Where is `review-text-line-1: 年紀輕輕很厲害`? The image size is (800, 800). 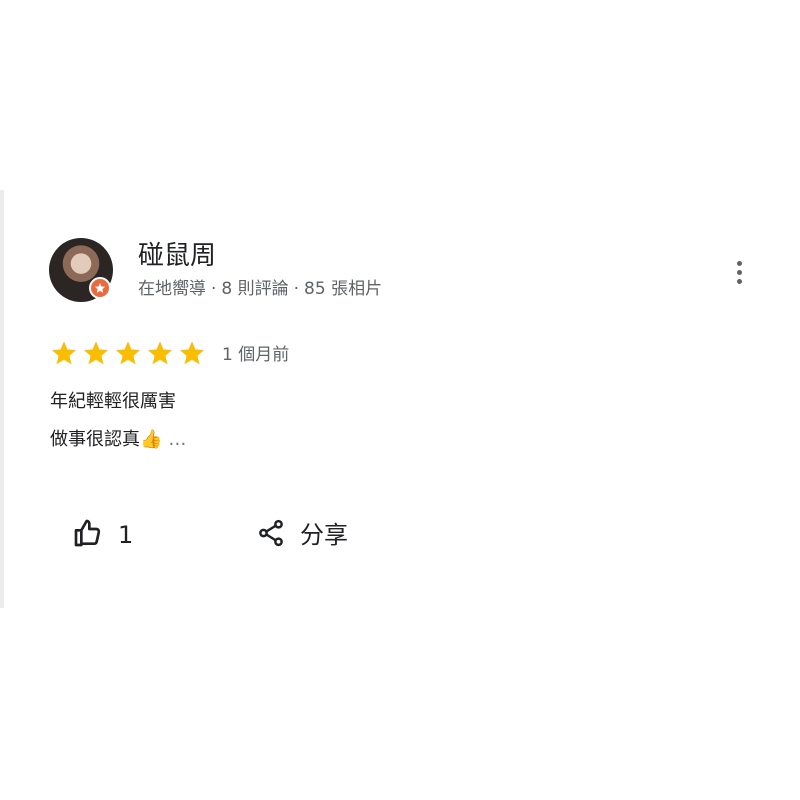
review-text-line-1: 年紀輕輕很厲害 is located at coordinates (113, 401).